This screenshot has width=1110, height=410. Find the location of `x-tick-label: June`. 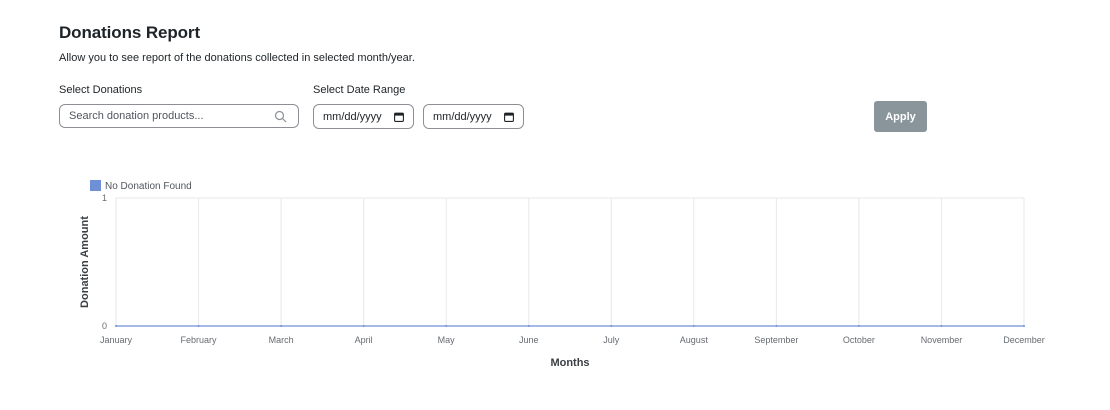

x-tick-label: June is located at coordinates (529, 340).